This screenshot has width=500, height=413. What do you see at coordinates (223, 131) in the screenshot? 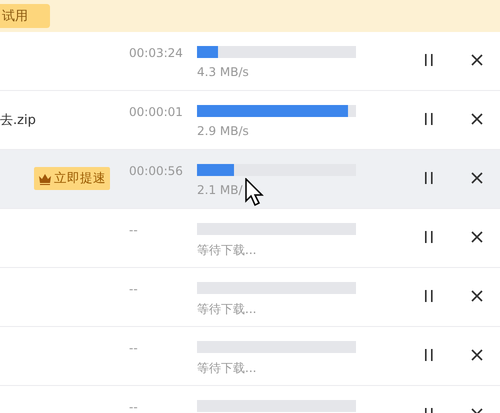
I see `download-status: 2.9 MB/s` at bounding box center [223, 131].